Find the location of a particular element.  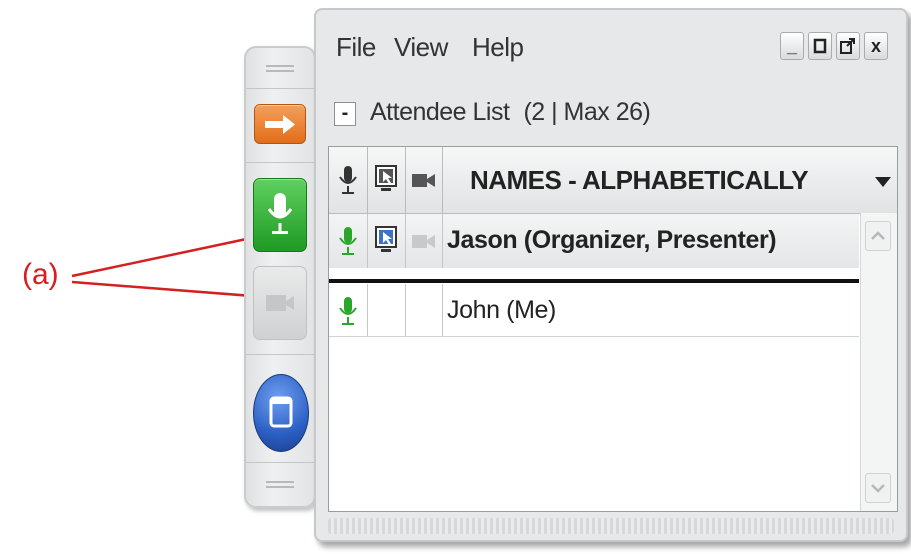

window-mode-button is located at coordinates (281, 413).